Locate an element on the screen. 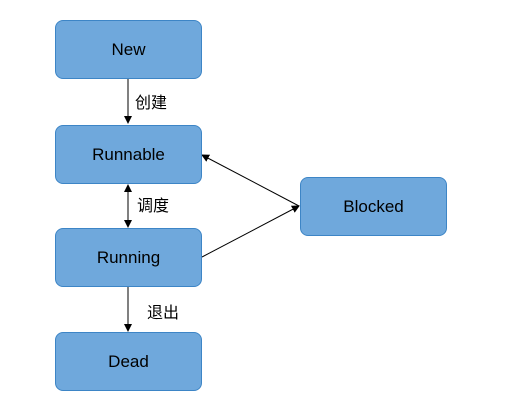 Image resolution: width=505 pixels, height=414 pixels. edge-running-to-blocked is located at coordinates (250, 231).